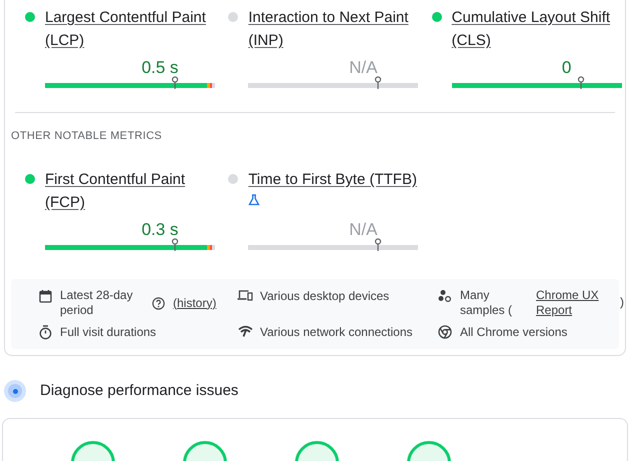 This screenshot has height=461, width=630. What do you see at coordinates (336, 332) in the screenshot?
I see `info-text: Various network connections` at bounding box center [336, 332].